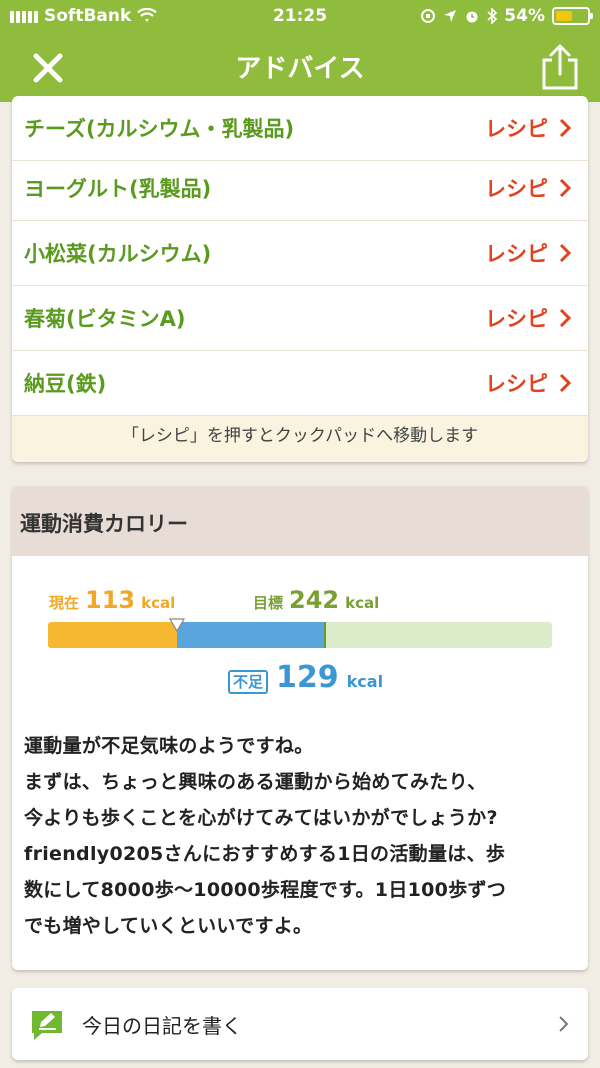 The width and height of the screenshot is (600, 1068). Describe the element at coordinates (104, 524) in the screenshot. I see `exercise-title: 運動消費カロリー` at that location.